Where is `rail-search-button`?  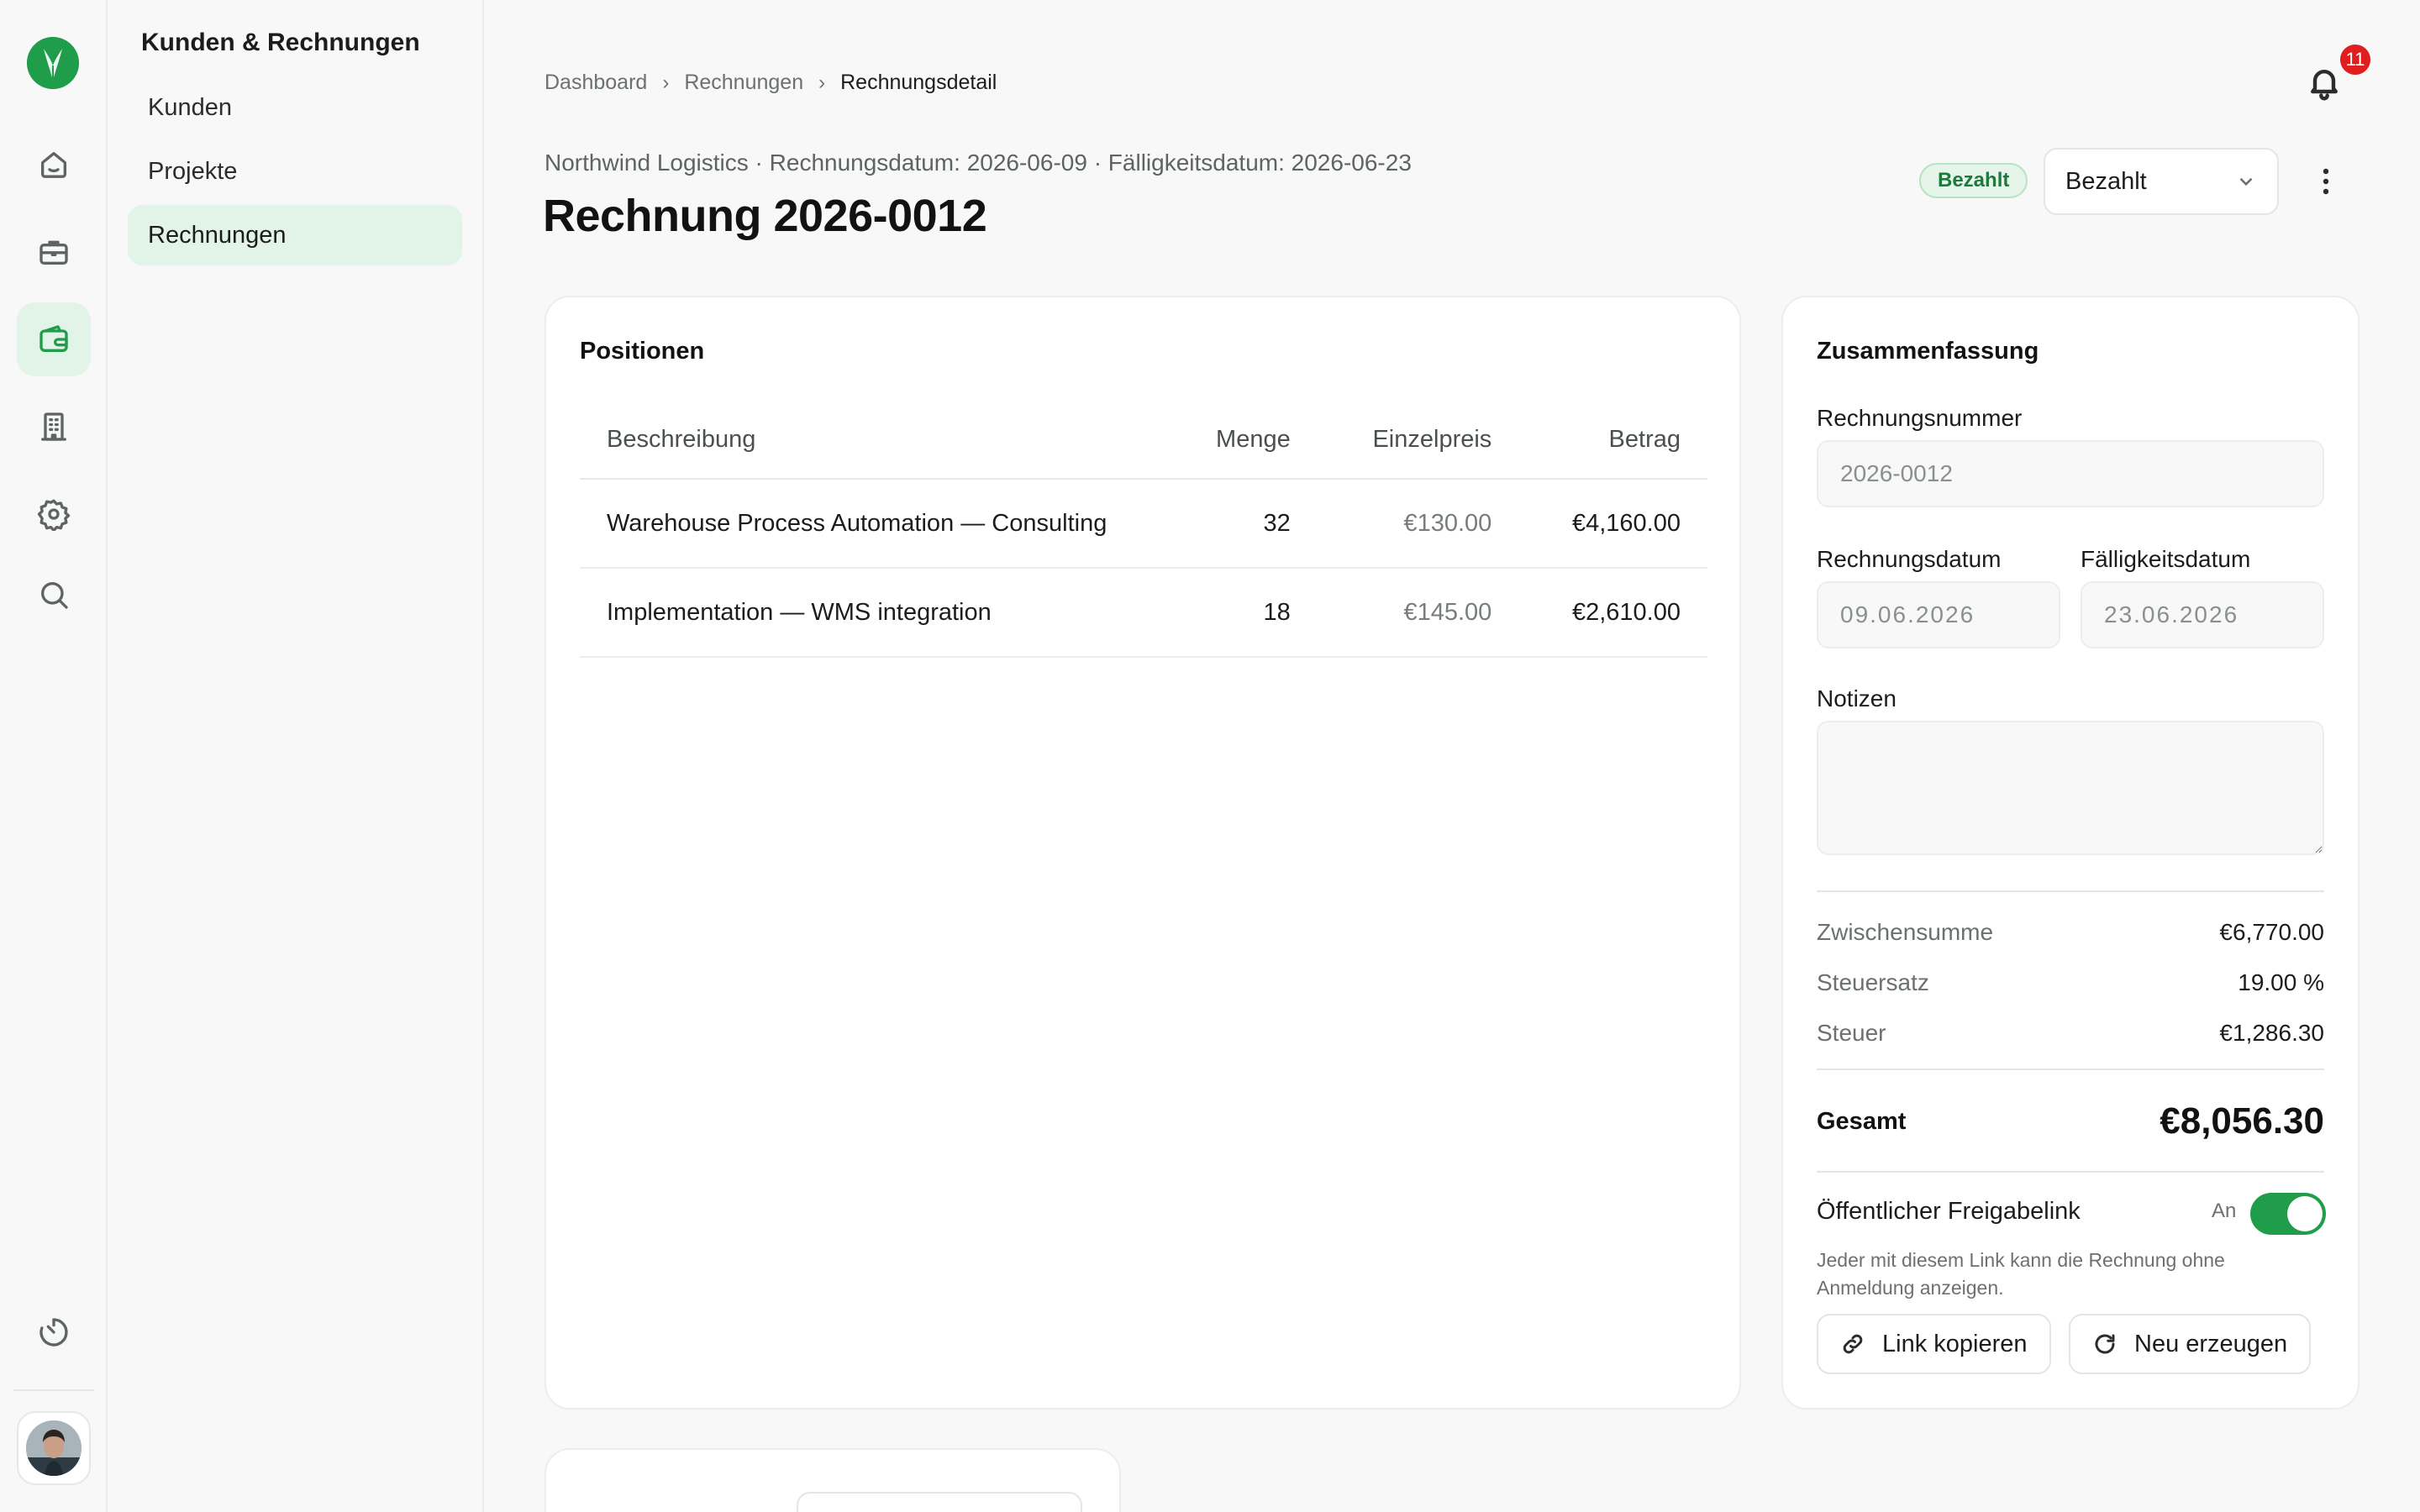
rail-search-button is located at coordinates (54, 595).